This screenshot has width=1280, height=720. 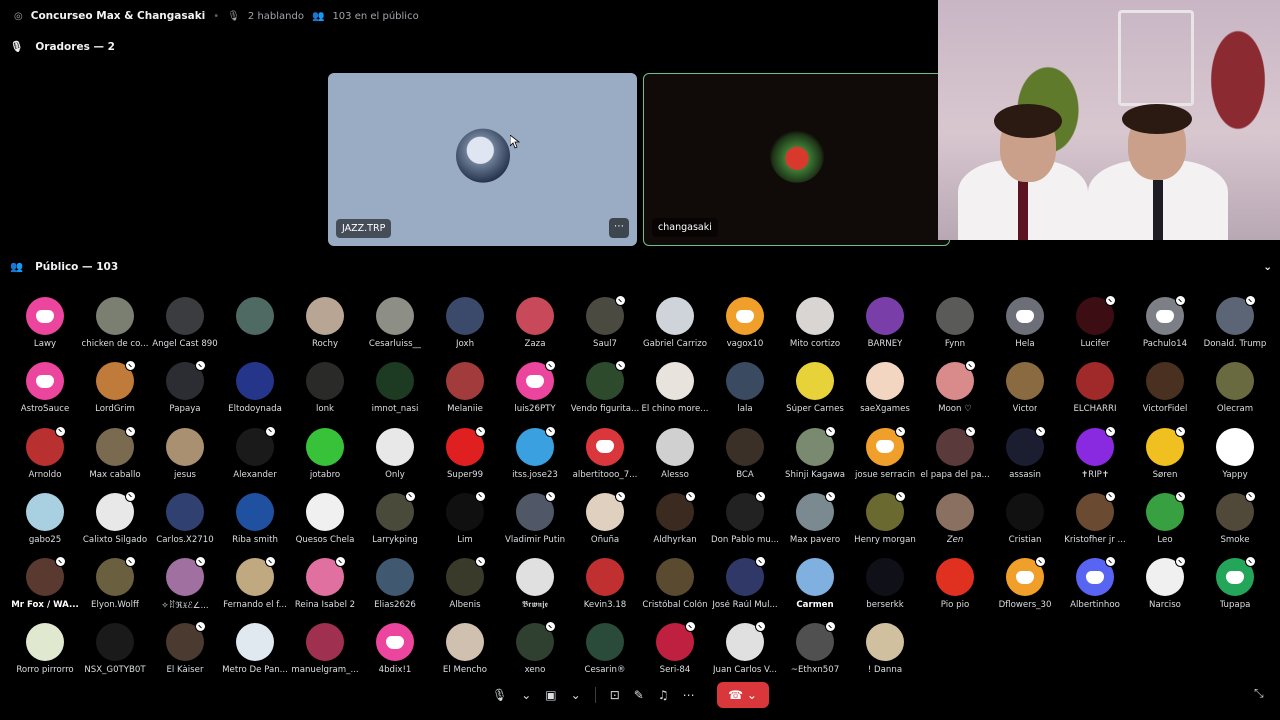 I want to click on audience-member: lala, so click(x=745, y=394).